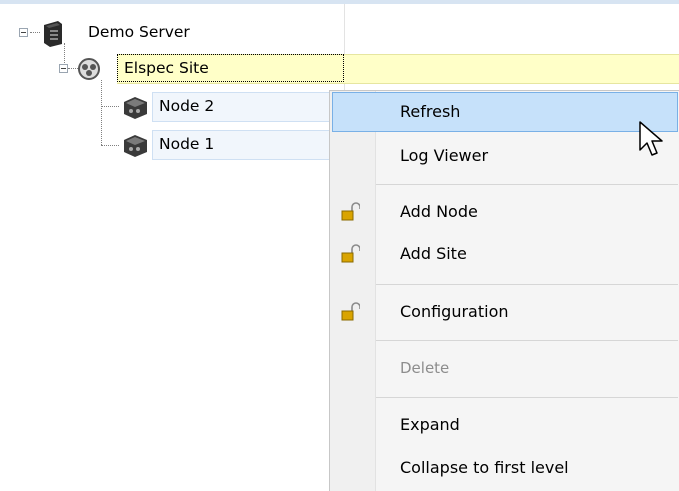 This screenshot has width=679, height=491. Describe the element at coordinates (454, 311) in the screenshot. I see `menu-item-label: Configuration` at that location.